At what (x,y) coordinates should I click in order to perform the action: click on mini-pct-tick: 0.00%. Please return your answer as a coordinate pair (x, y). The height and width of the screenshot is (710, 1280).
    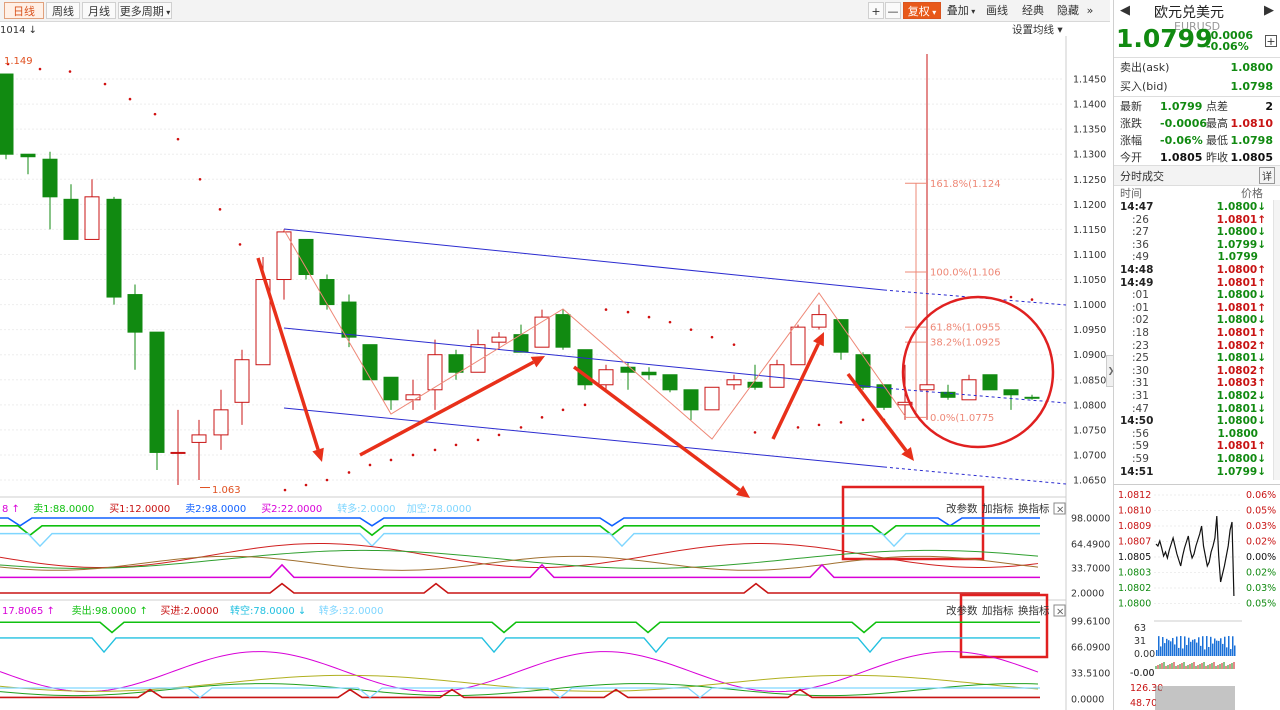
    Looking at the image, I should click on (1261, 557).